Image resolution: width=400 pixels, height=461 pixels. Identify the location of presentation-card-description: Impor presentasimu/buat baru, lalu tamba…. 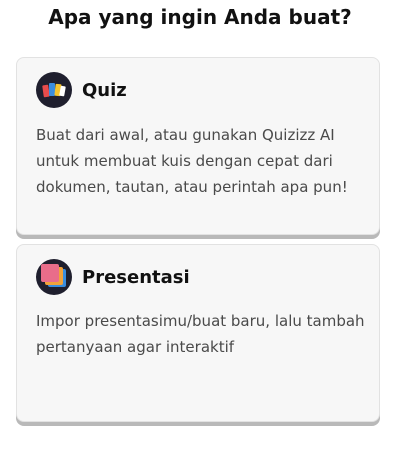
(200, 334).